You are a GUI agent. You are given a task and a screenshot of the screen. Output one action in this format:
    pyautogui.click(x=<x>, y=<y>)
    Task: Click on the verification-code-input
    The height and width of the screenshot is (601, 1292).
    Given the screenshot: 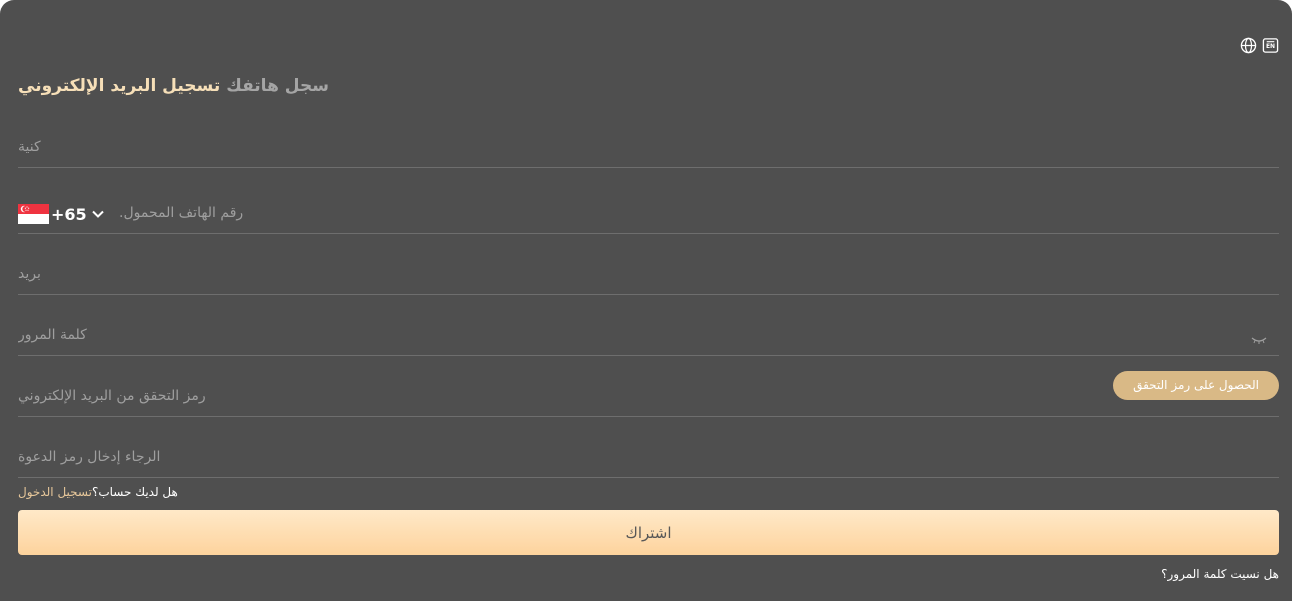 What is the action you would take?
    pyautogui.click(x=553, y=396)
    